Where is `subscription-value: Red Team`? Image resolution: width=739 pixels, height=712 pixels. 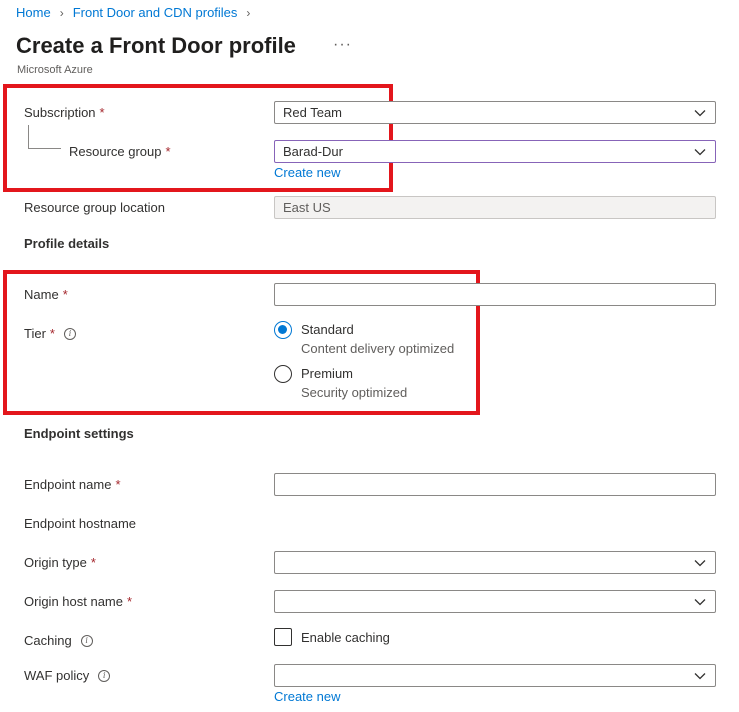
subscription-value: Red Team is located at coordinates (313, 112).